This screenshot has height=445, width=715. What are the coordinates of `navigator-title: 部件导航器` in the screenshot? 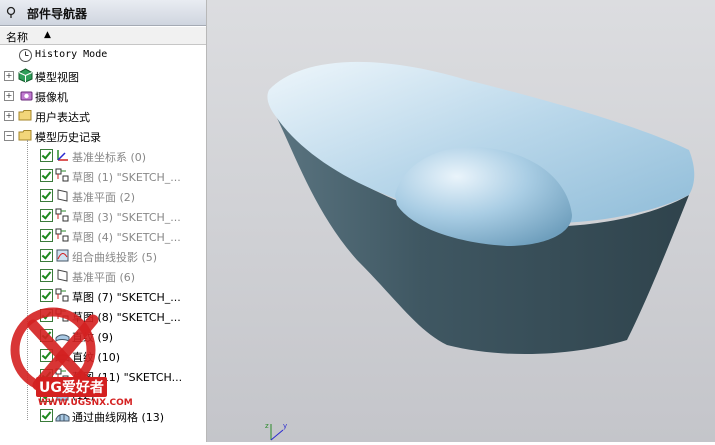 It's located at (57, 14).